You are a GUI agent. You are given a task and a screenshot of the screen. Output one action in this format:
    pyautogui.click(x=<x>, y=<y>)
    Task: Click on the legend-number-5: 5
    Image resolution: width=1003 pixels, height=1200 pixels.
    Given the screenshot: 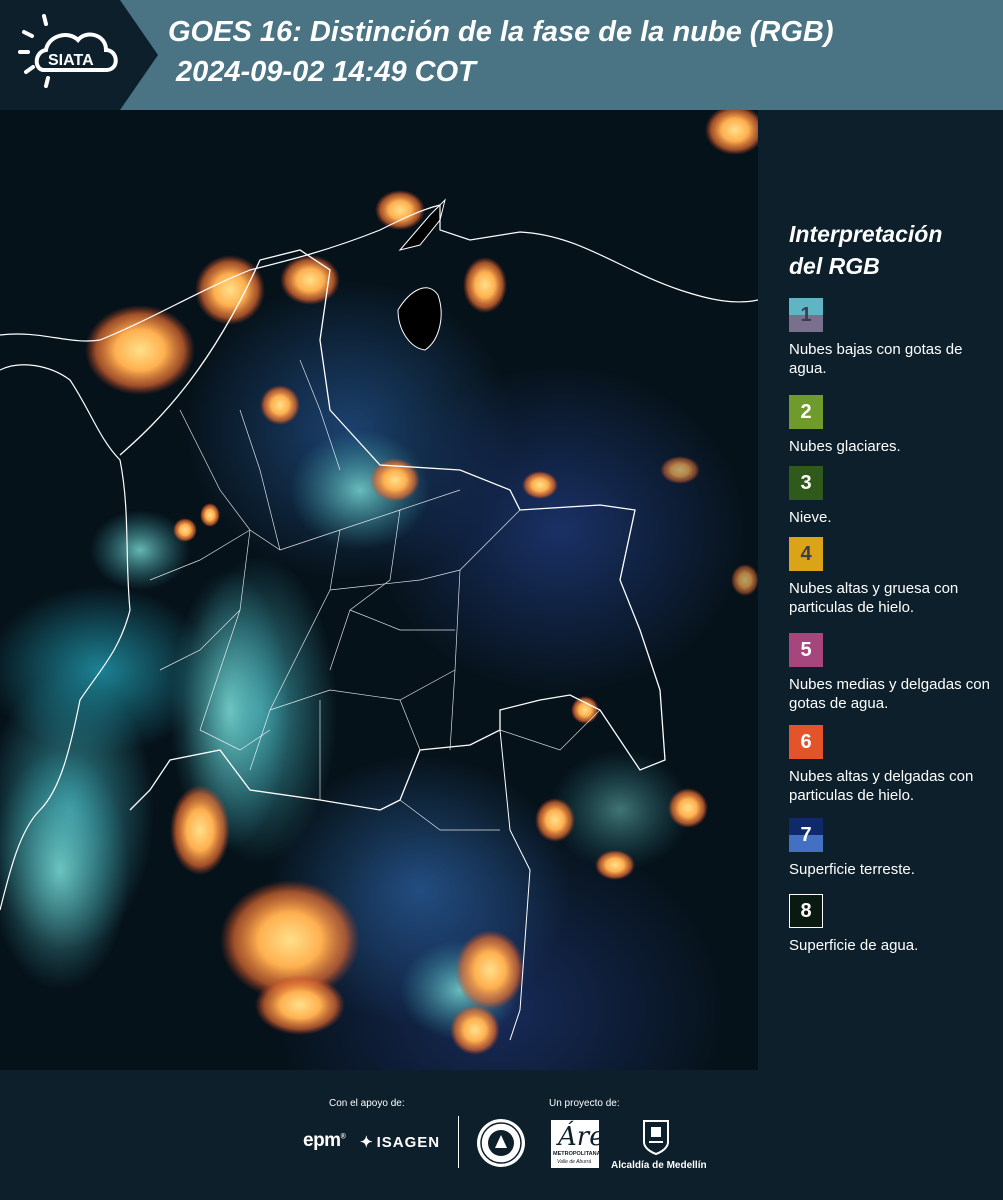 What is the action you would take?
    pyautogui.click(x=806, y=650)
    